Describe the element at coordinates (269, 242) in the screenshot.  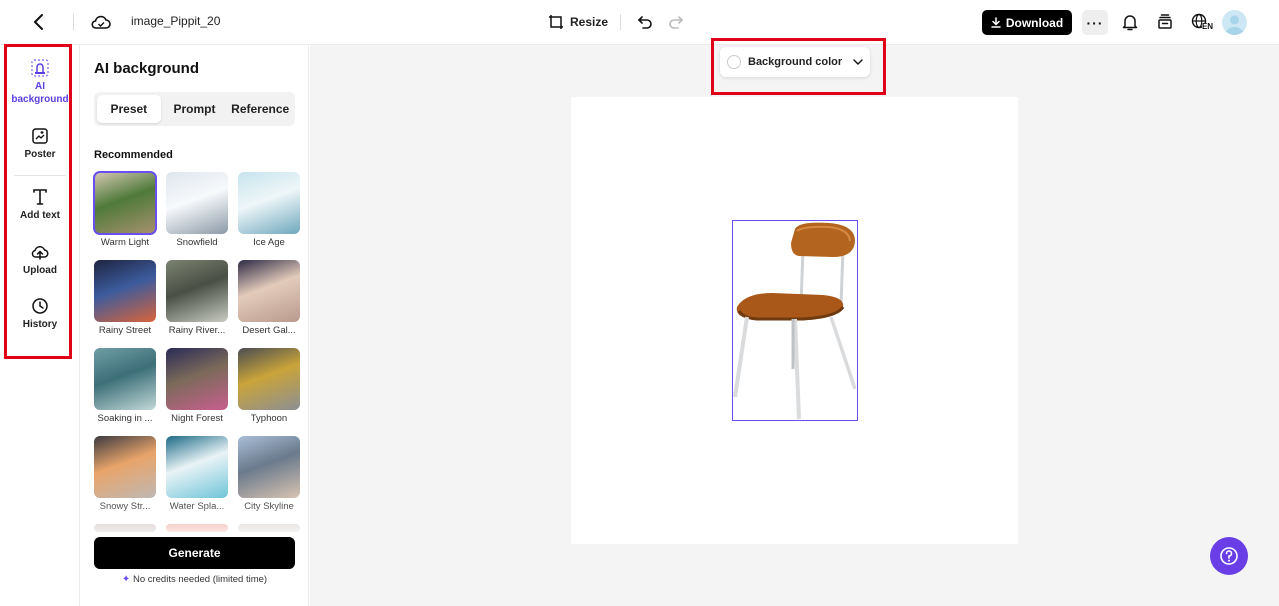
I see `preset-label: Ice Age` at that location.